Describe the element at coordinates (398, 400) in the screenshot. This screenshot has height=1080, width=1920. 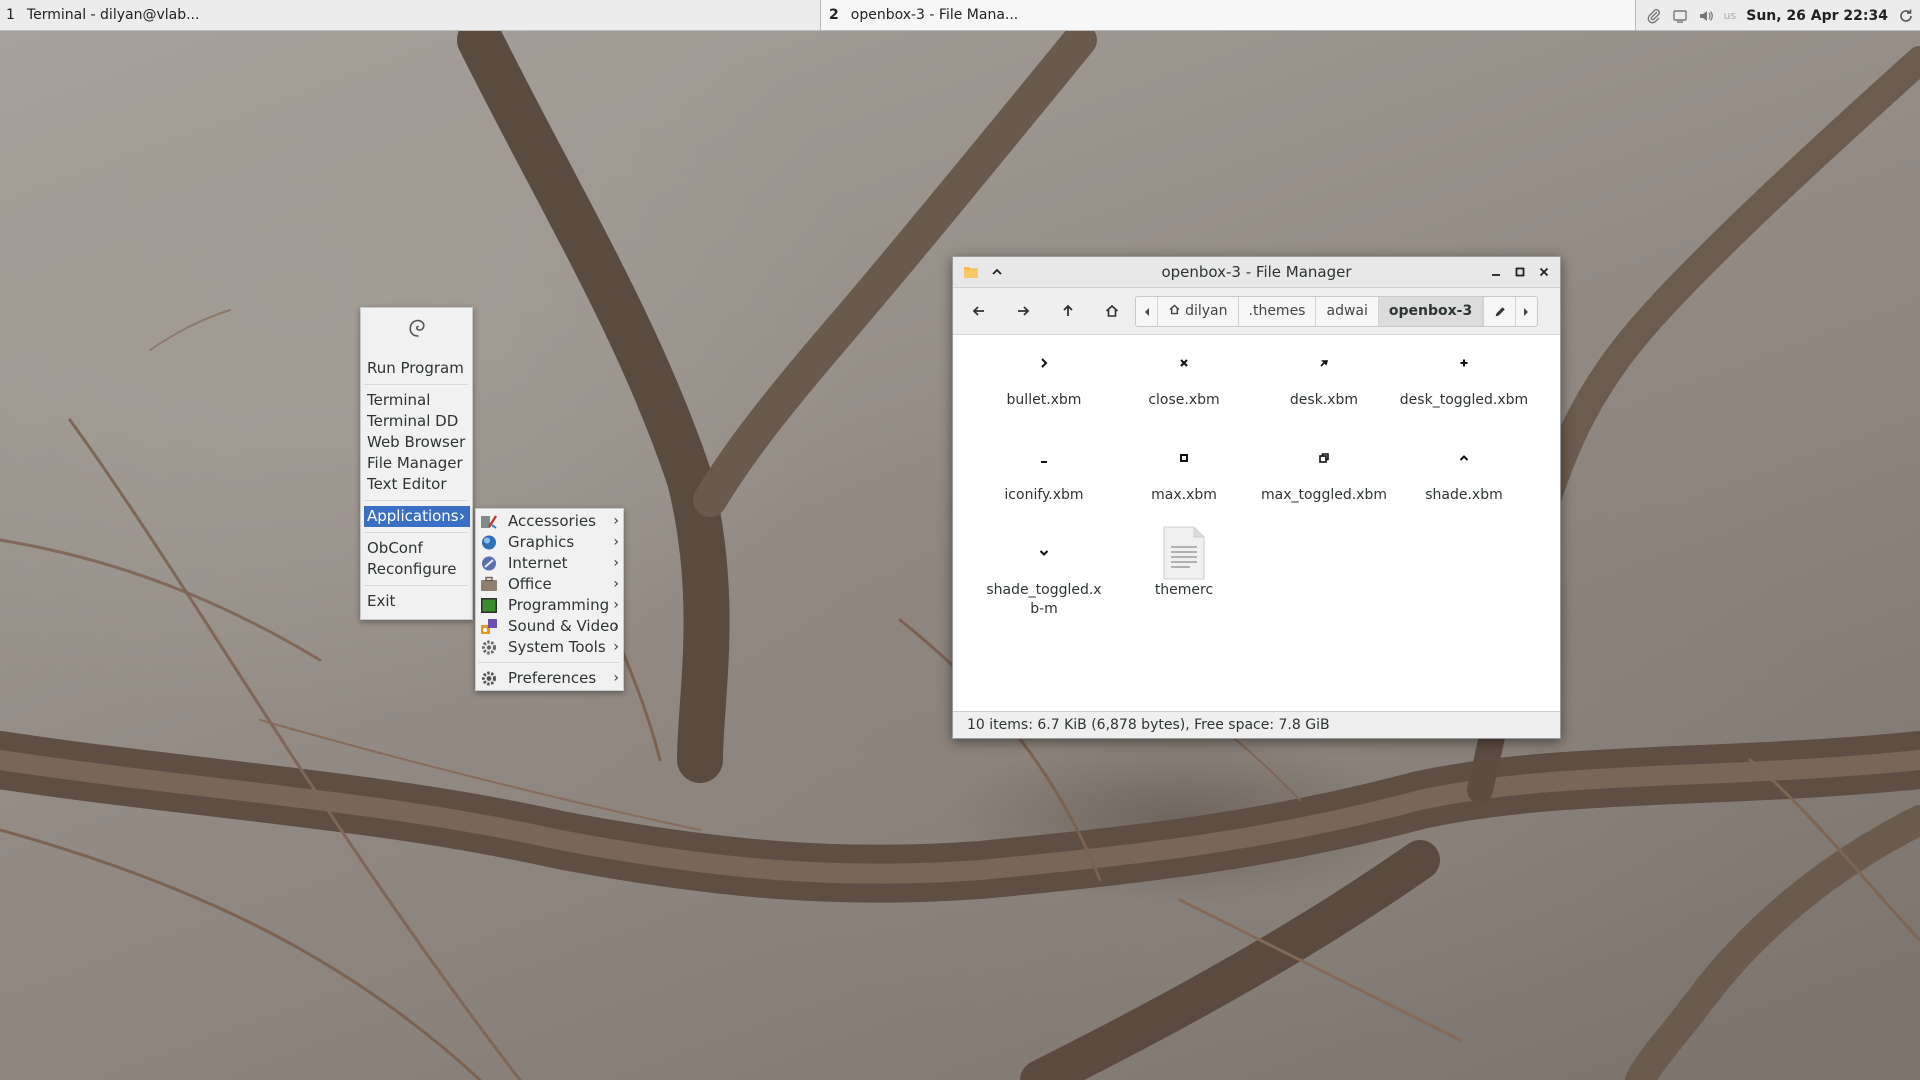
I see `menu-item-terminal: Terminal` at that location.